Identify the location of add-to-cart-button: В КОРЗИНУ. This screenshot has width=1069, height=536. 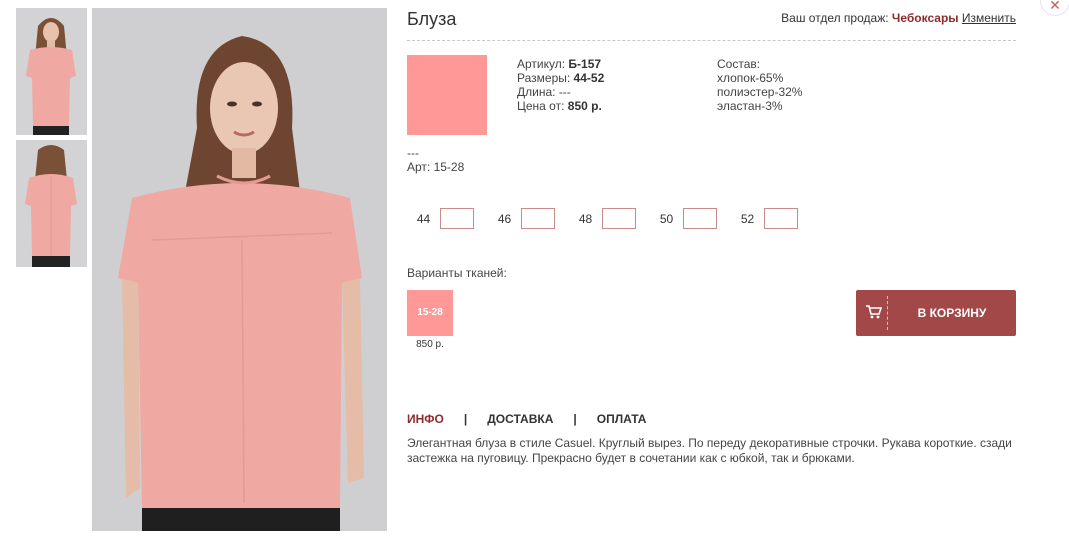
(936, 313).